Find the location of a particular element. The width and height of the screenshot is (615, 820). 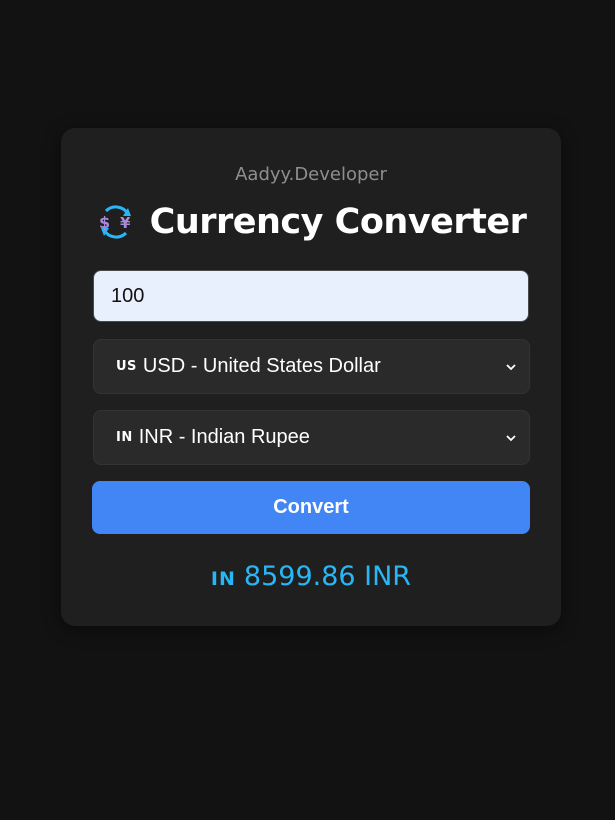

amount-input is located at coordinates (311, 296).